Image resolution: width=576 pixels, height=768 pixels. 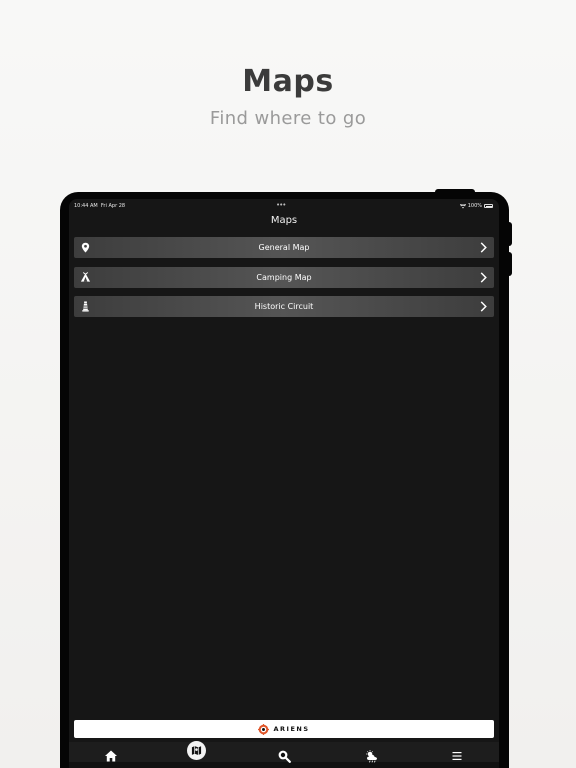 I want to click on search-icon, so click(x=284, y=756).